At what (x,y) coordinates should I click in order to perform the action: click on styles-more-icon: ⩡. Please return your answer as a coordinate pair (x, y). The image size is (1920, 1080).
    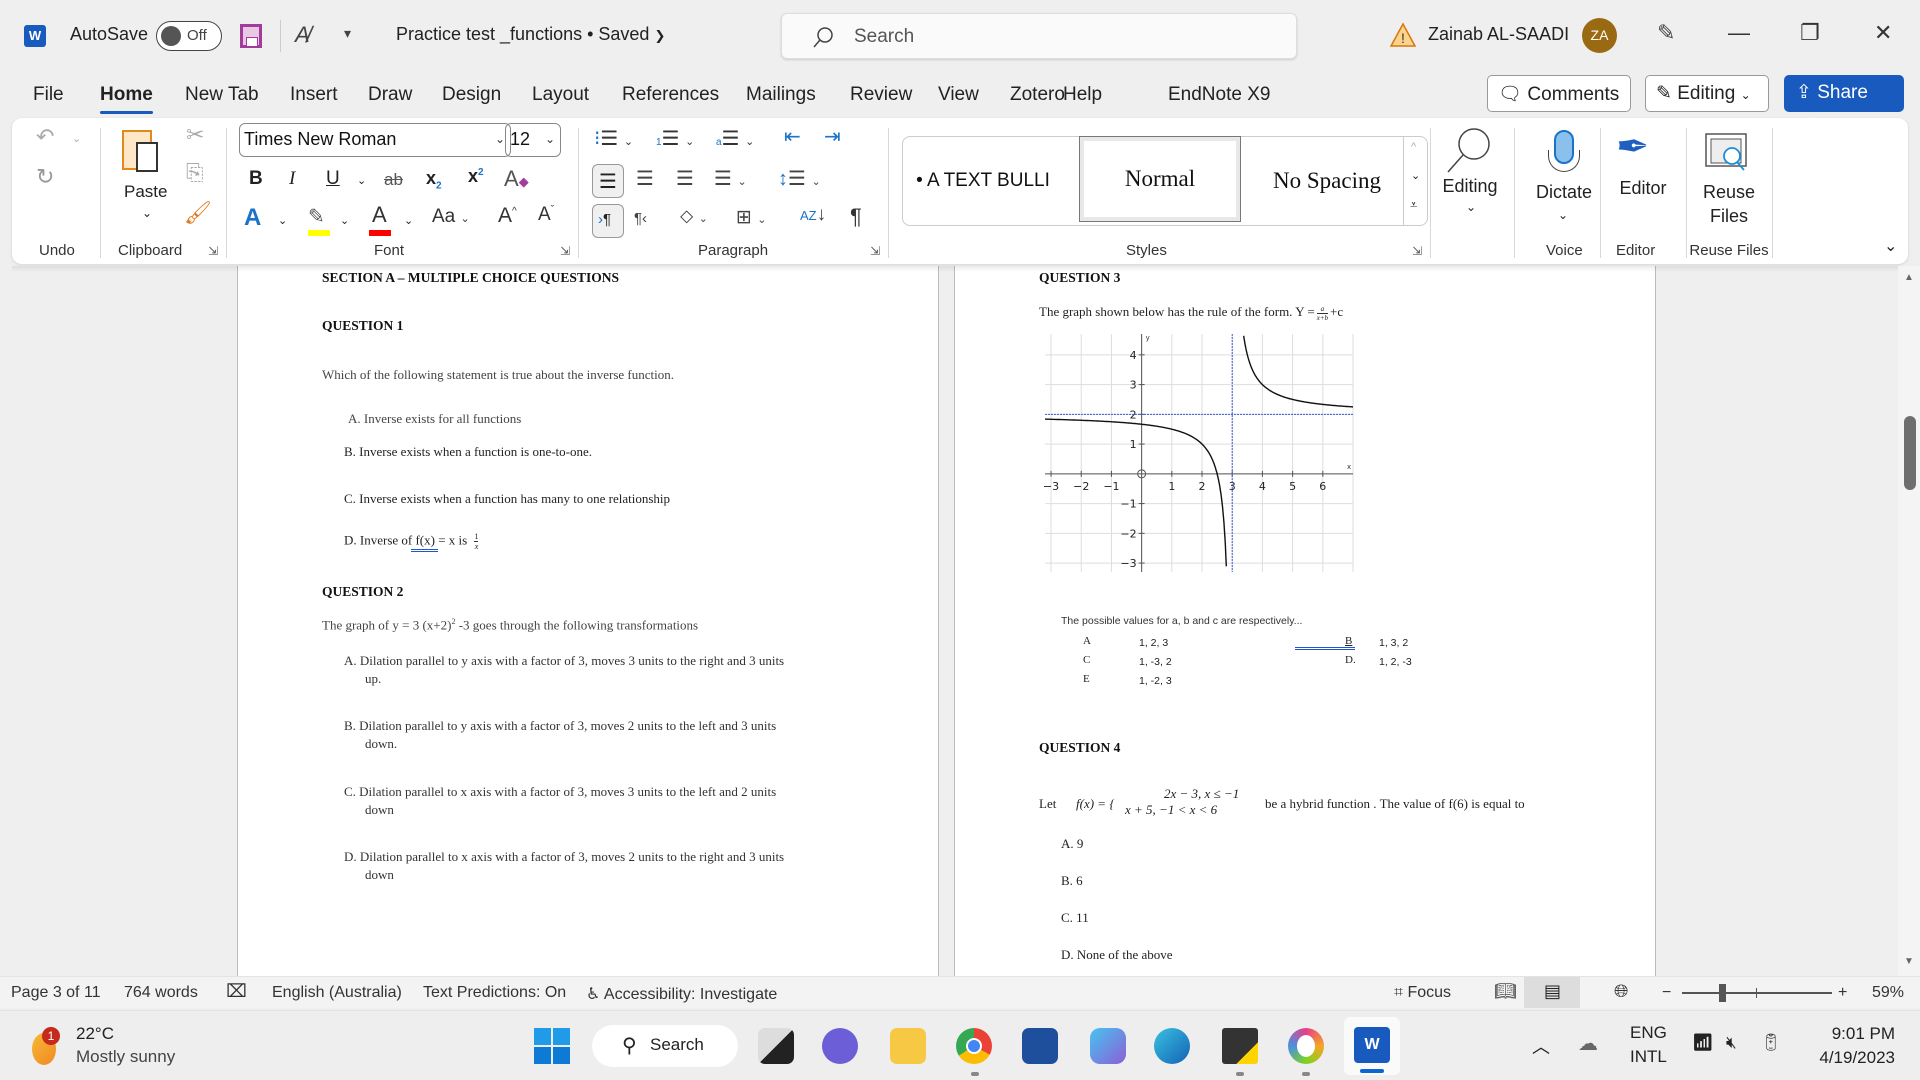
    Looking at the image, I should click on (1413, 205).